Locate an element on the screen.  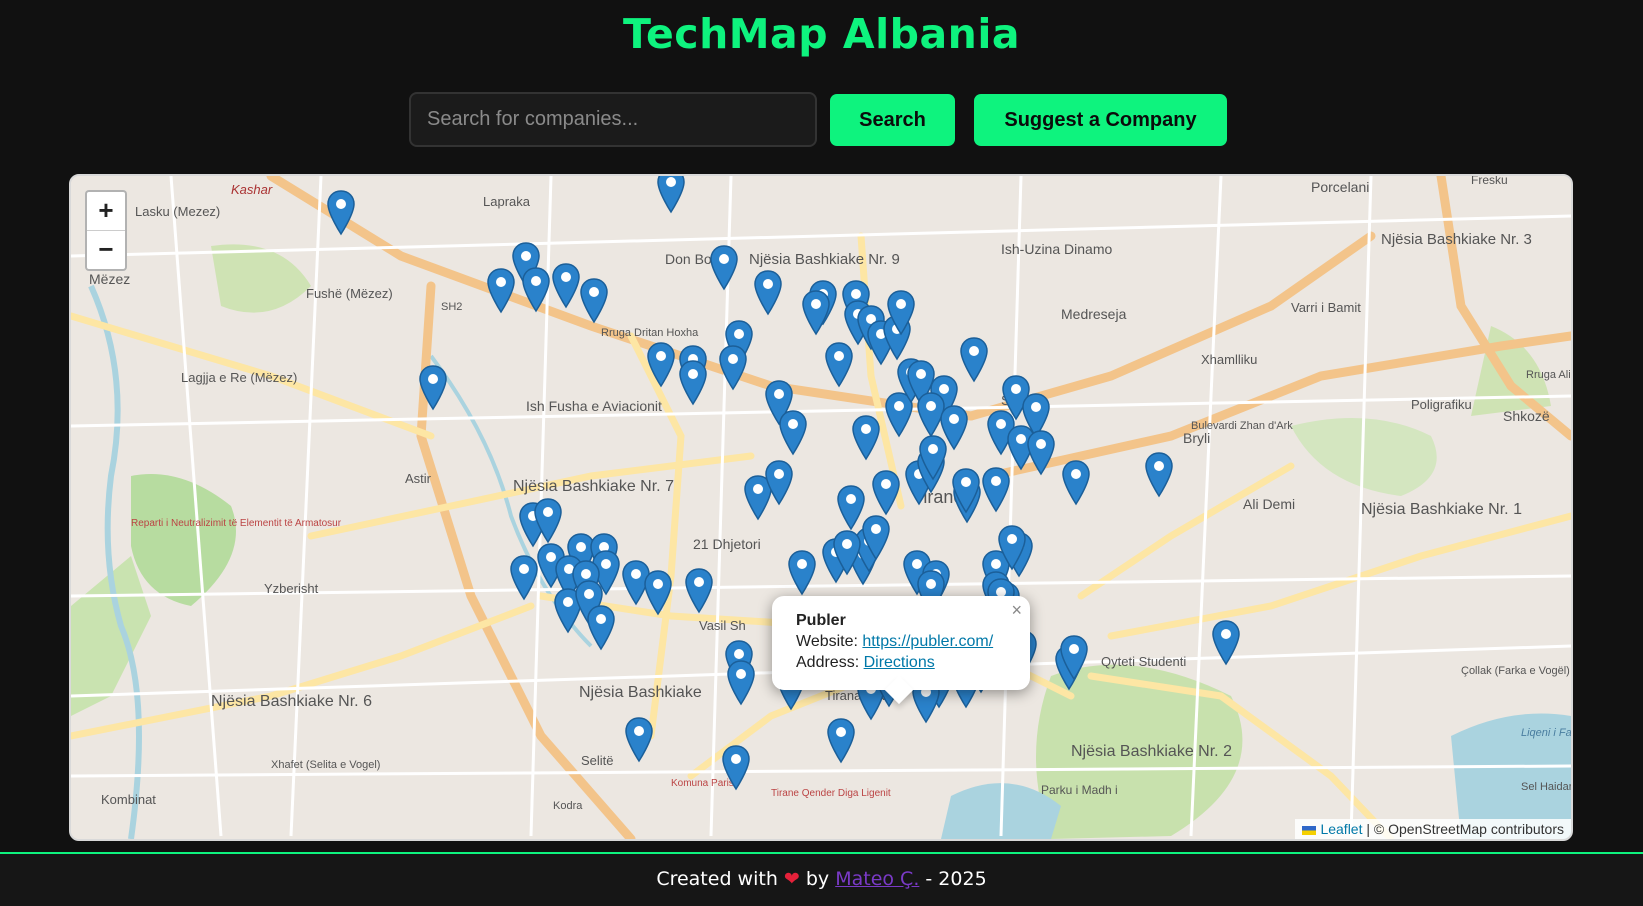
map-label: Parku i Madh i is located at coordinates (1079, 790).